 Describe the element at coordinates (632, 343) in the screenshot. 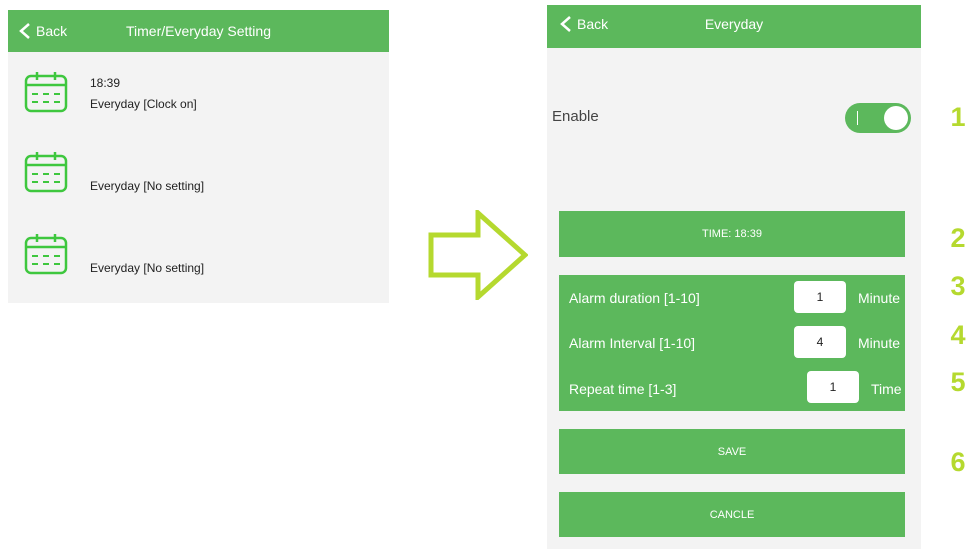

I see `alarm-interval-label: Alarm Interval [1-10]` at that location.